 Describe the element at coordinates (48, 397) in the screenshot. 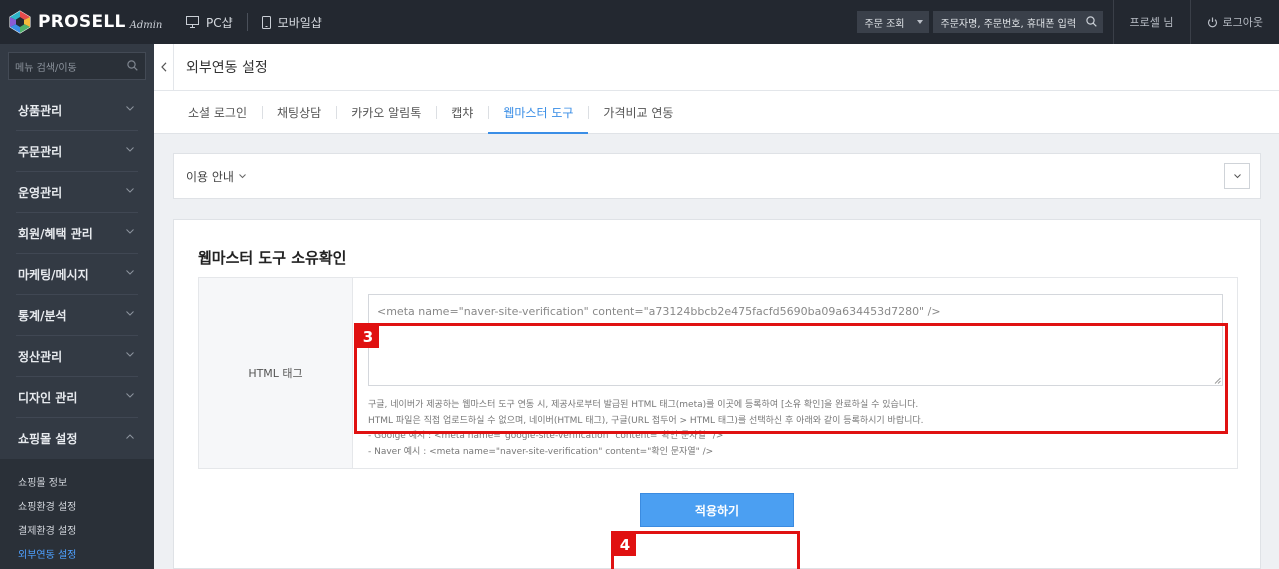

I see `sidebar-item-label: 디자인 관리` at that location.